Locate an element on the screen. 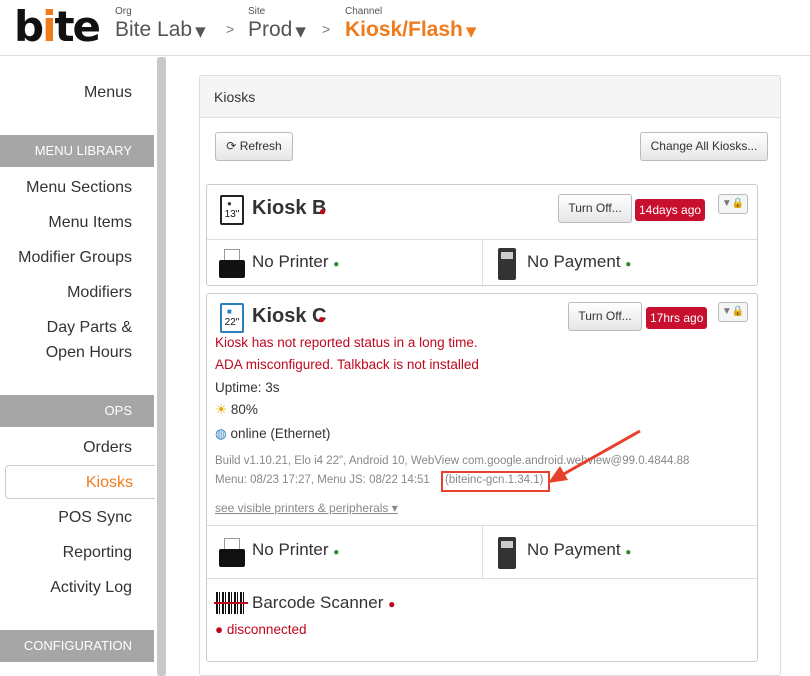 The height and width of the screenshot is (676, 810). annotation-arrow is located at coordinates (594, 456).